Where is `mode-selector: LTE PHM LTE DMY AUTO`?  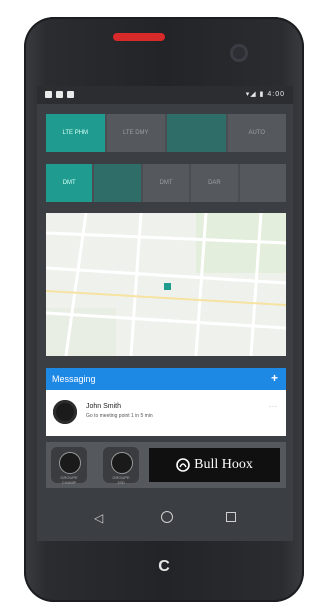
mode-selector: LTE PHM LTE DMY AUTO is located at coordinates (166, 133).